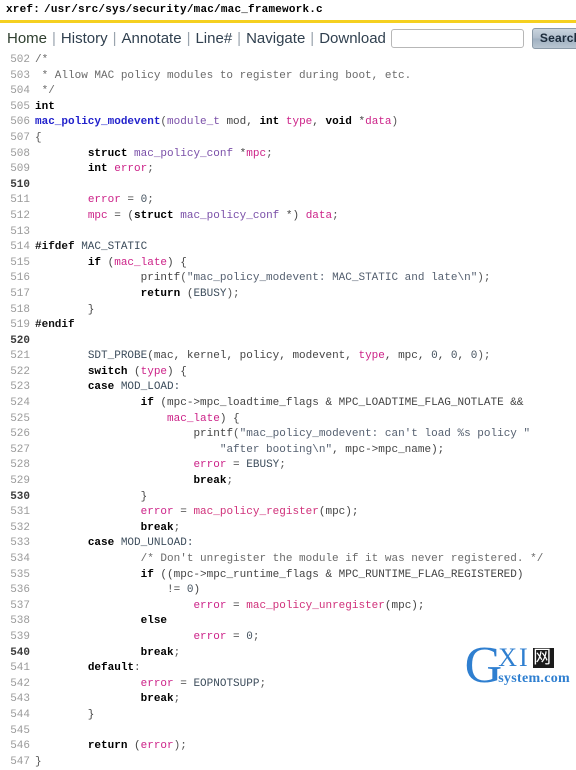 Image resolution: width=576 pixels, height=770 pixels. What do you see at coordinates (15, 217) in the screenshot?
I see `line-number: 512` at bounding box center [15, 217].